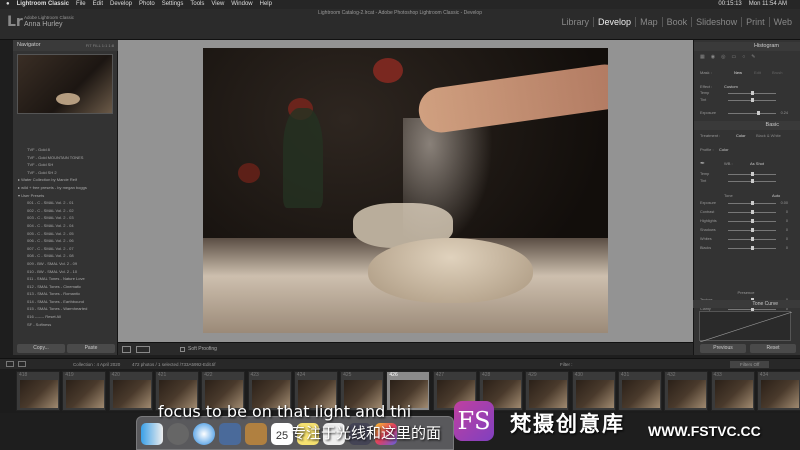  Describe the element at coordinates (204, 434) in the screenshot. I see `safari-icon` at that location.